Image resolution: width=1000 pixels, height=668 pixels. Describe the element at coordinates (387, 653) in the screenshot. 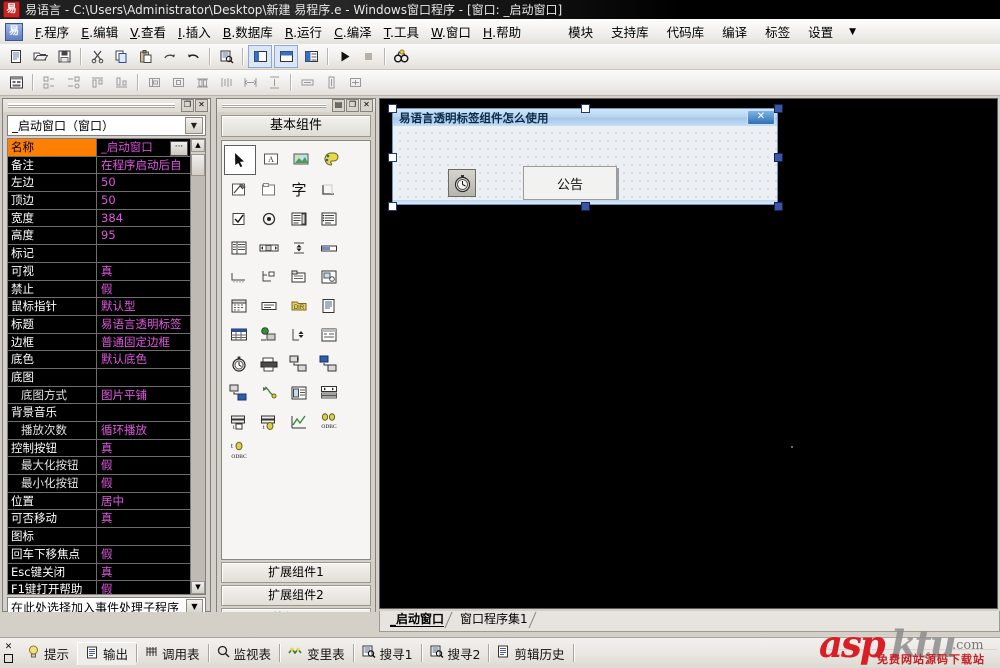

I see `status-tab-find-1: 搜寻1` at that location.